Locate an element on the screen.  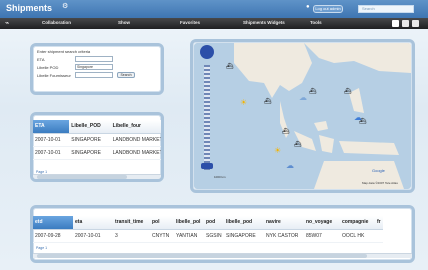
column-header-pod: pod is located at coordinates (214, 223).